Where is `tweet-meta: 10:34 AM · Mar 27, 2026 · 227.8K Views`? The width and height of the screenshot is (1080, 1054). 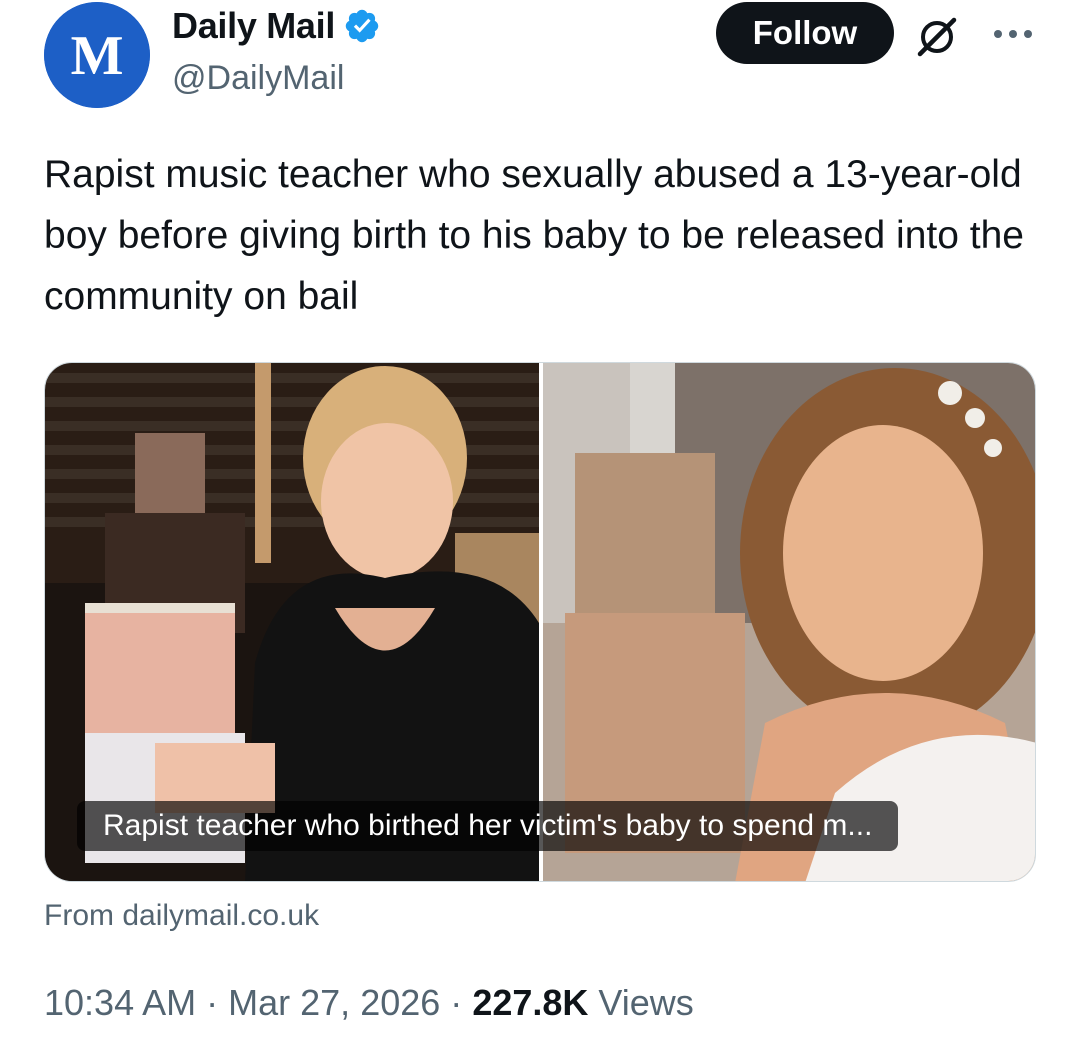
tweet-meta: 10:34 AM · Mar 27, 2026 · 227.8K Views is located at coordinates (369, 1003).